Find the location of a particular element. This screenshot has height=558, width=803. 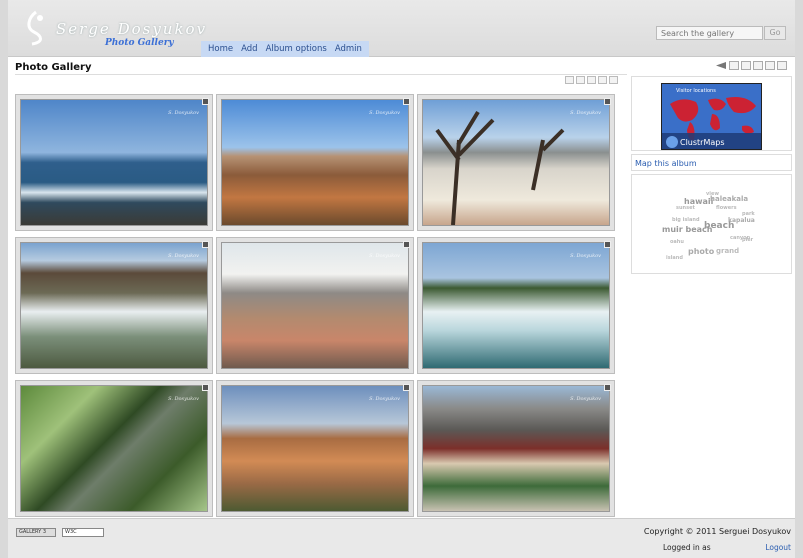

world-map-icon: ClustrMaps Visitor locations is located at coordinates (711, 116).